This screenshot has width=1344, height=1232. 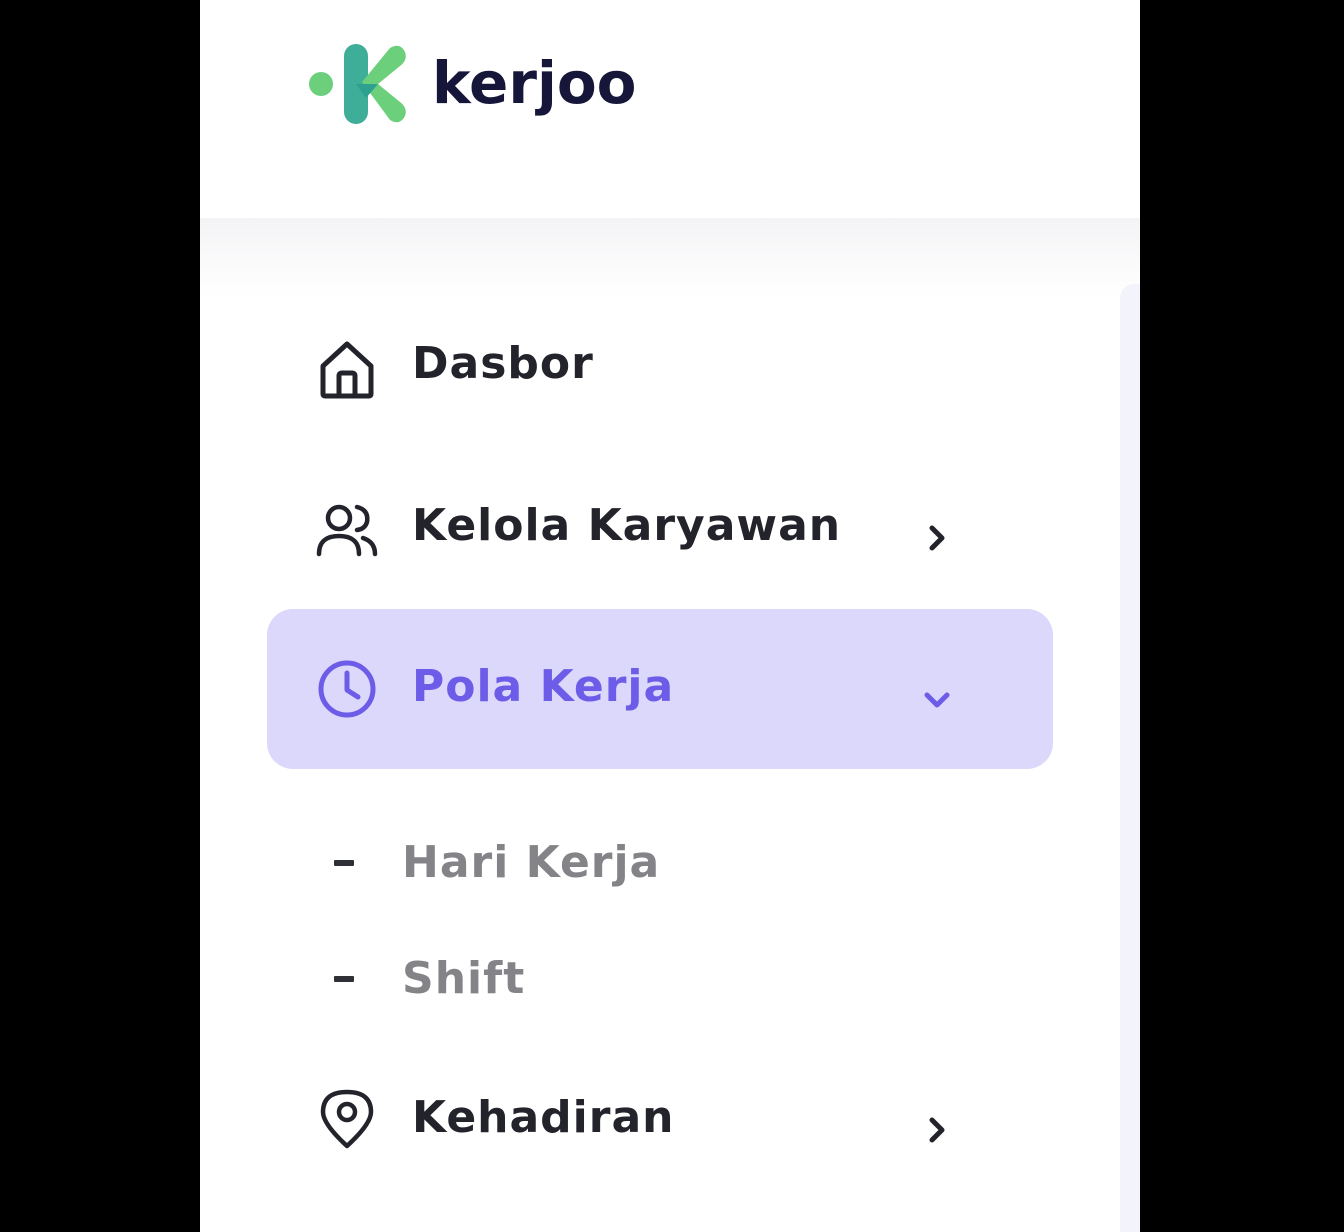 What do you see at coordinates (347, 530) in the screenshot?
I see `users-icon` at bounding box center [347, 530].